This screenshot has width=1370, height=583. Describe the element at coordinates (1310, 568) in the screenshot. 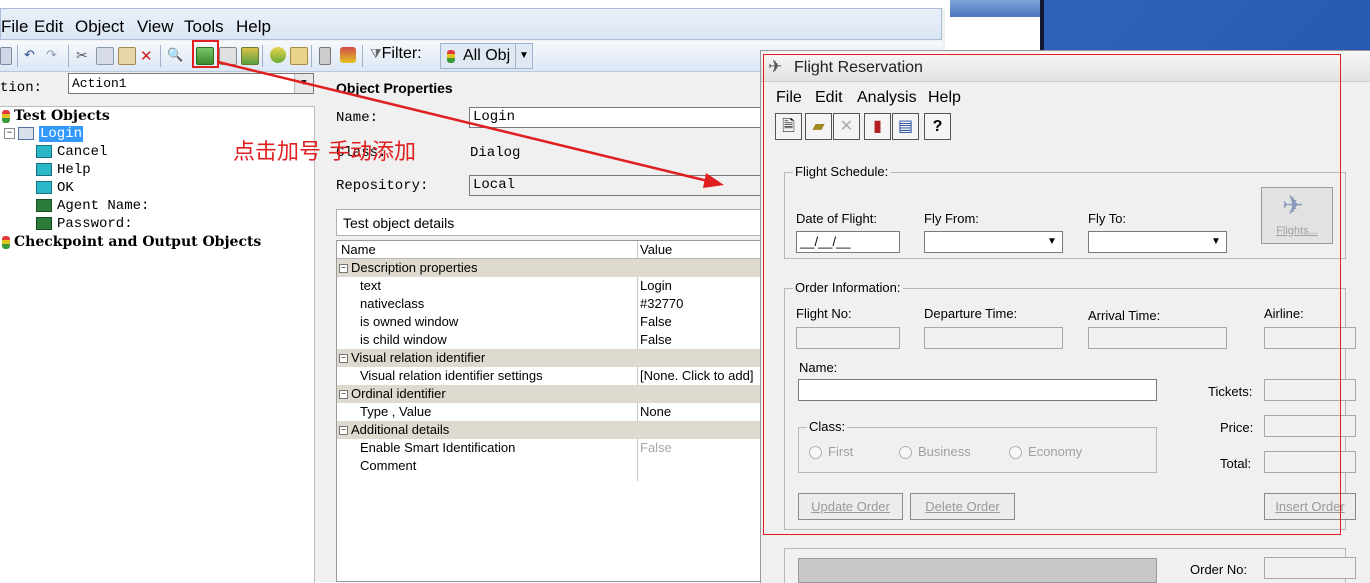

I see `order-no-field` at that location.